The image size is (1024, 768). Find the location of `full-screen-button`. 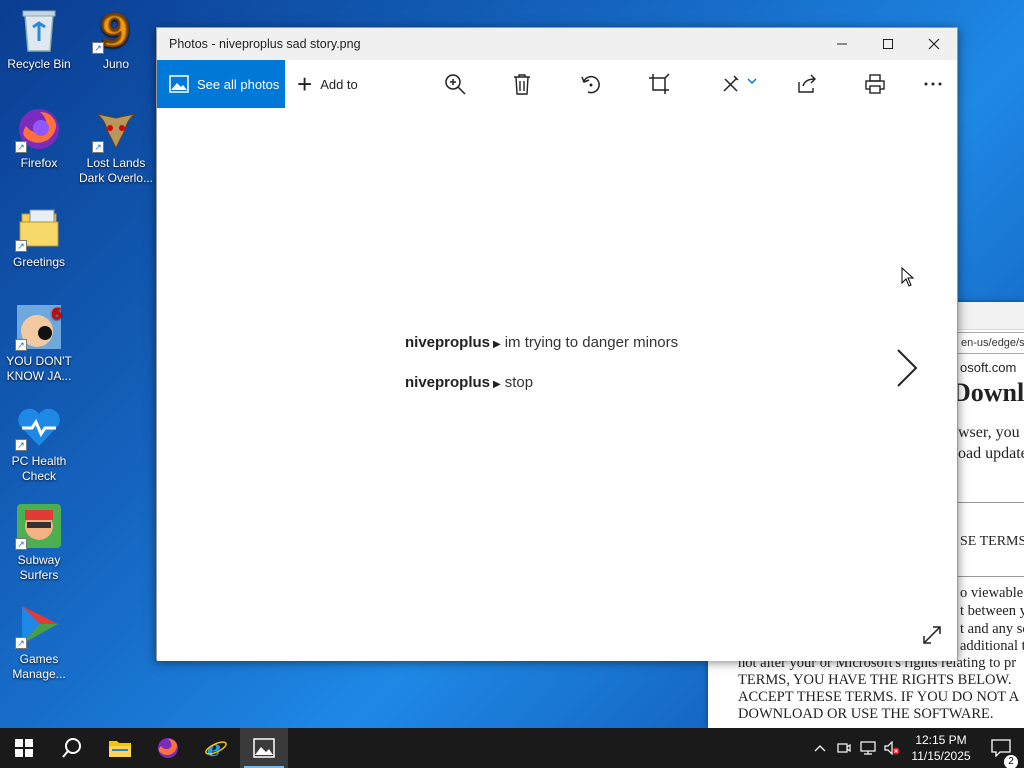

full-screen-button is located at coordinates (932, 637).